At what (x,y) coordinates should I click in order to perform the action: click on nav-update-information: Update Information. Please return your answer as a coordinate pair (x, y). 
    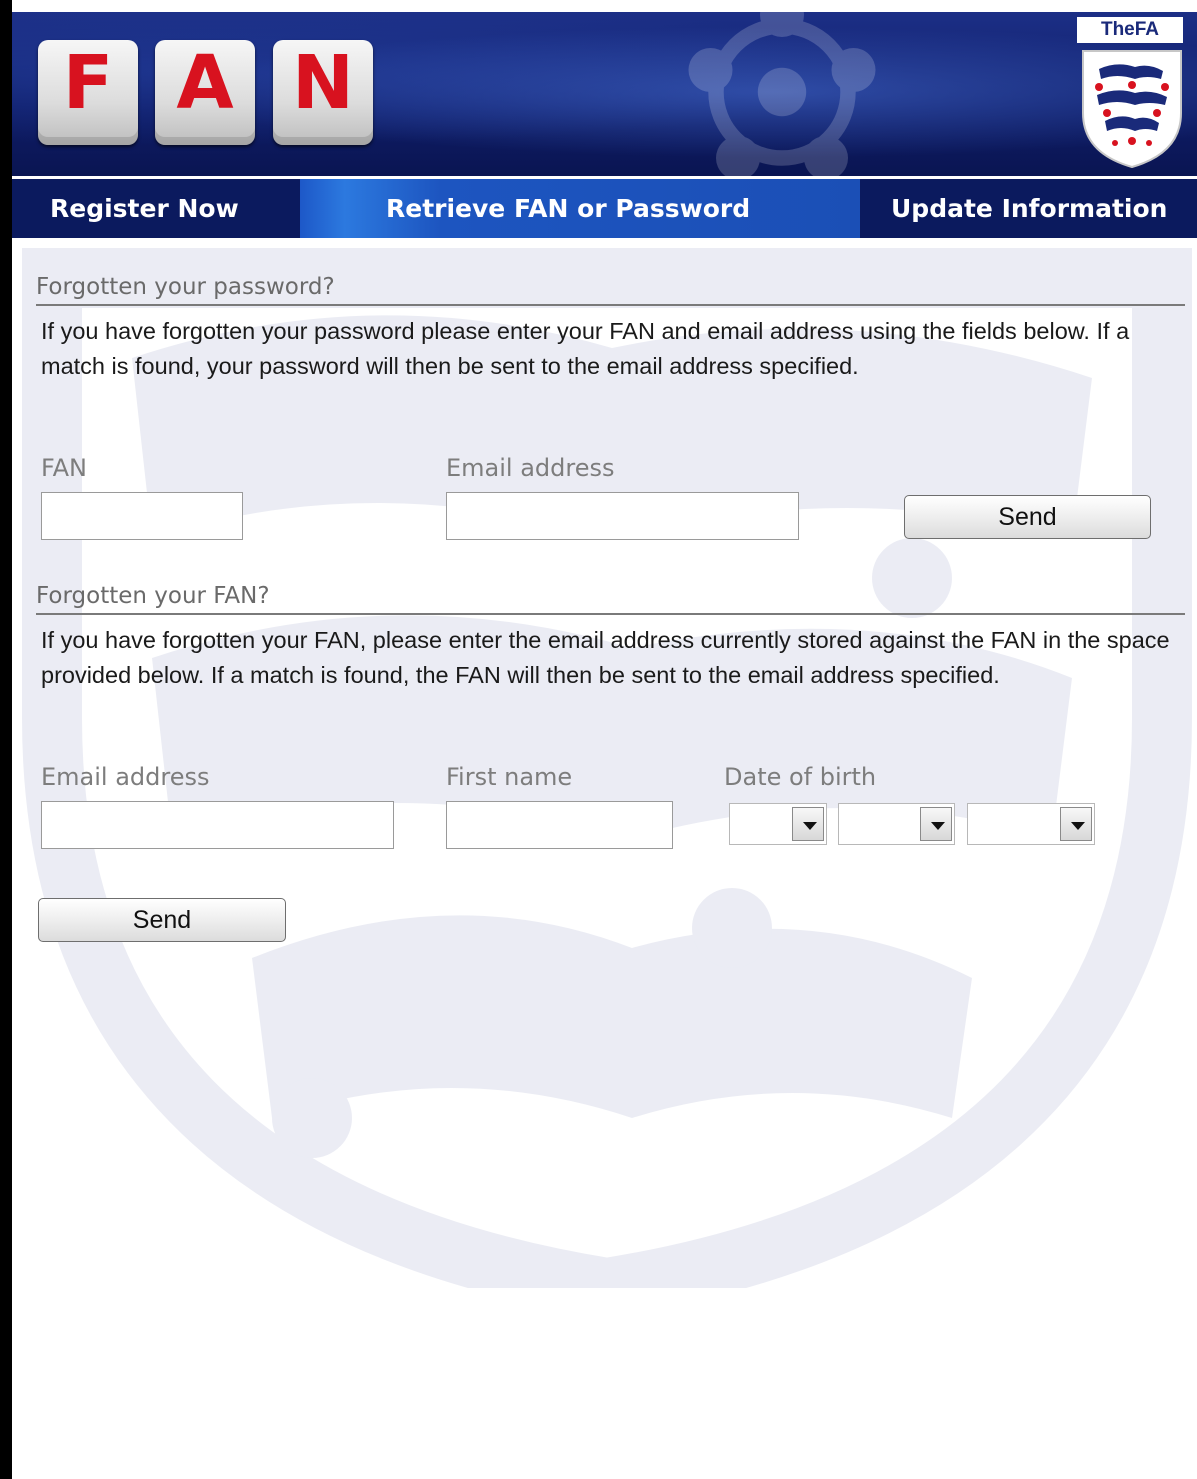
    Looking at the image, I should click on (1029, 208).